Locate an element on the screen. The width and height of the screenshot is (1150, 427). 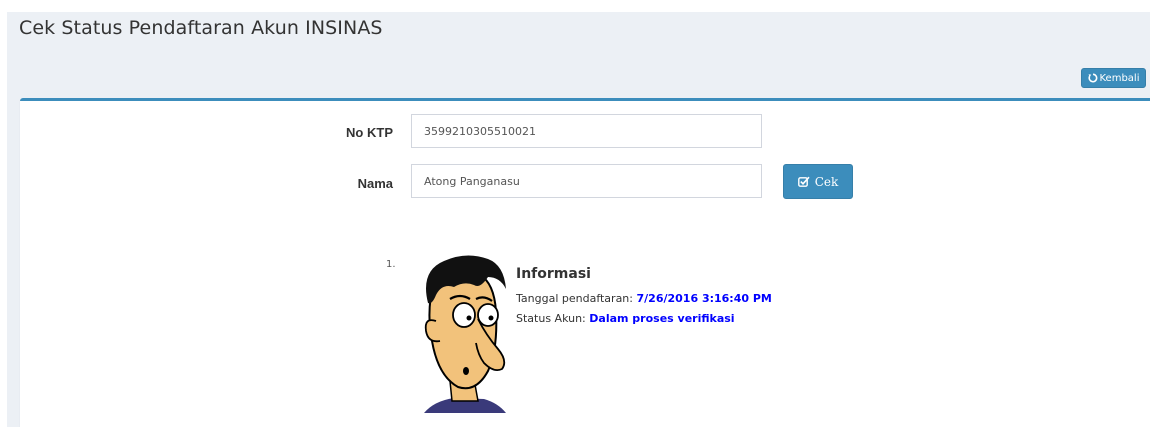
ktp-label: No KTP is located at coordinates (369, 132).